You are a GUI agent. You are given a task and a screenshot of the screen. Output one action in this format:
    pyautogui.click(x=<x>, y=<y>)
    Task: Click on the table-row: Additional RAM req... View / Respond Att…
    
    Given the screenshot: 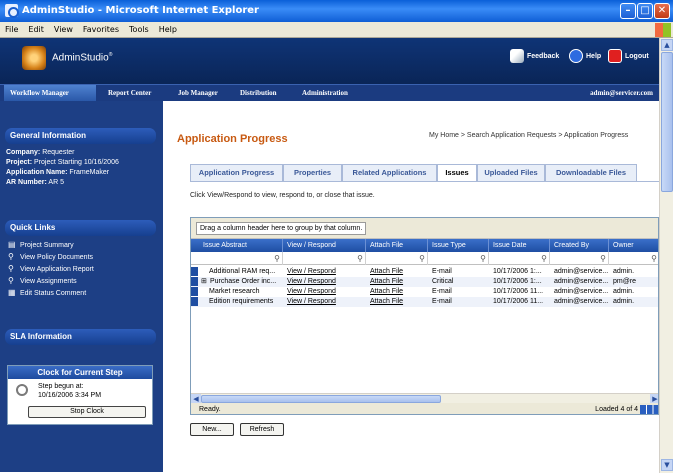 What is the action you would take?
    pyautogui.click(x=424, y=272)
    